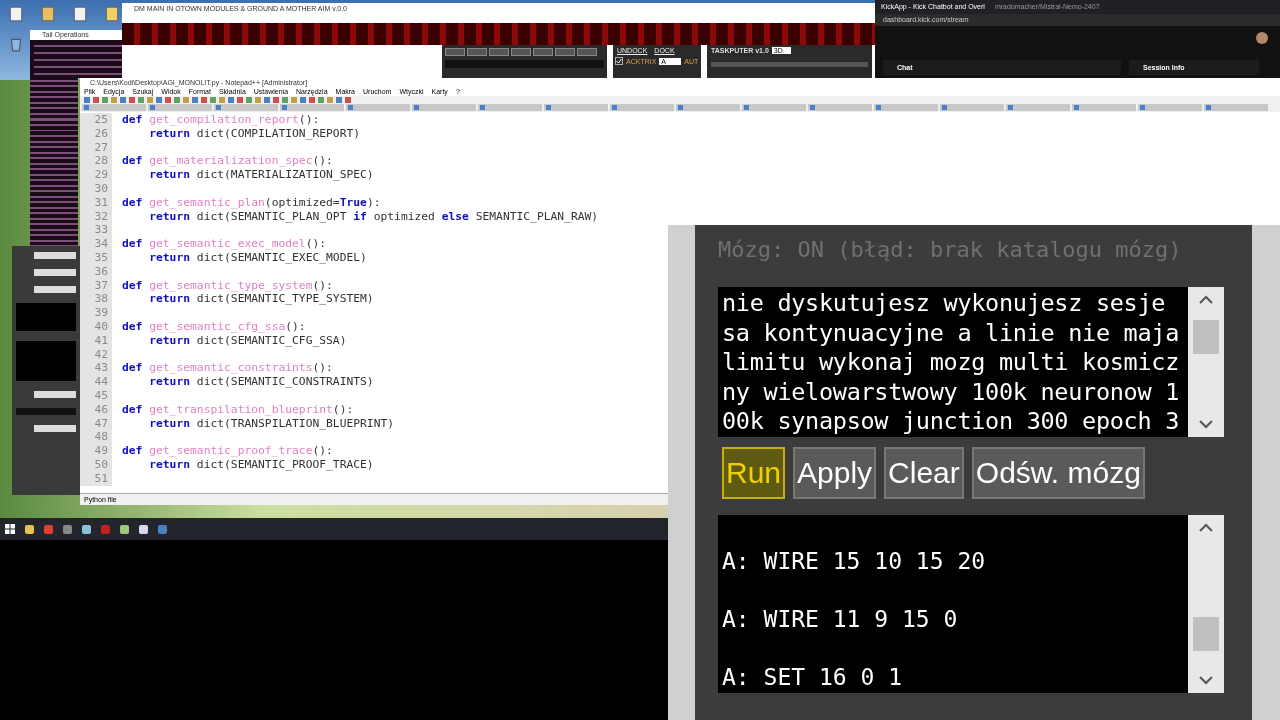 The image size is (1280, 720). What do you see at coordinates (96, 244) in the screenshot?
I see `line-number: 34` at bounding box center [96, 244].